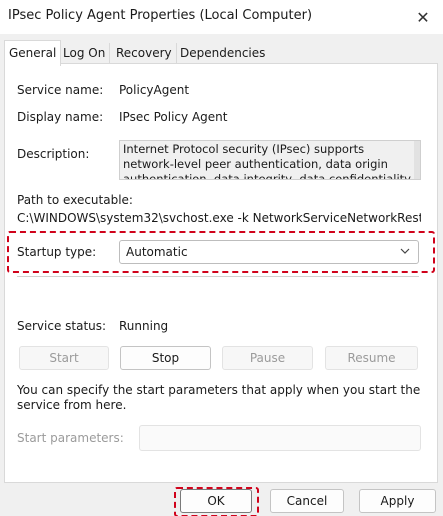 Image resolution: width=443 pixels, height=516 pixels. I want to click on description-scrollbar, so click(417, 160).